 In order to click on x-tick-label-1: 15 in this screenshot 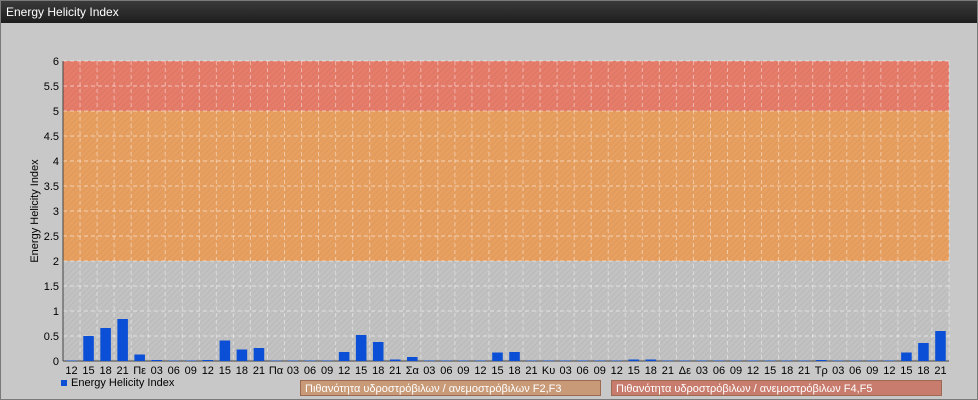, I will do `click(88, 371)`.